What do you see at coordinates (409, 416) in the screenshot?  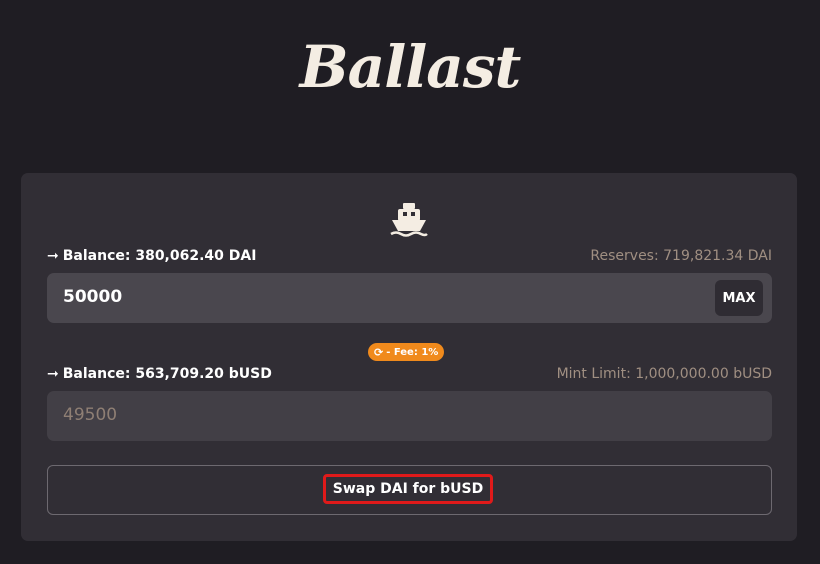 I see `to-amount-field: 49500` at bounding box center [409, 416].